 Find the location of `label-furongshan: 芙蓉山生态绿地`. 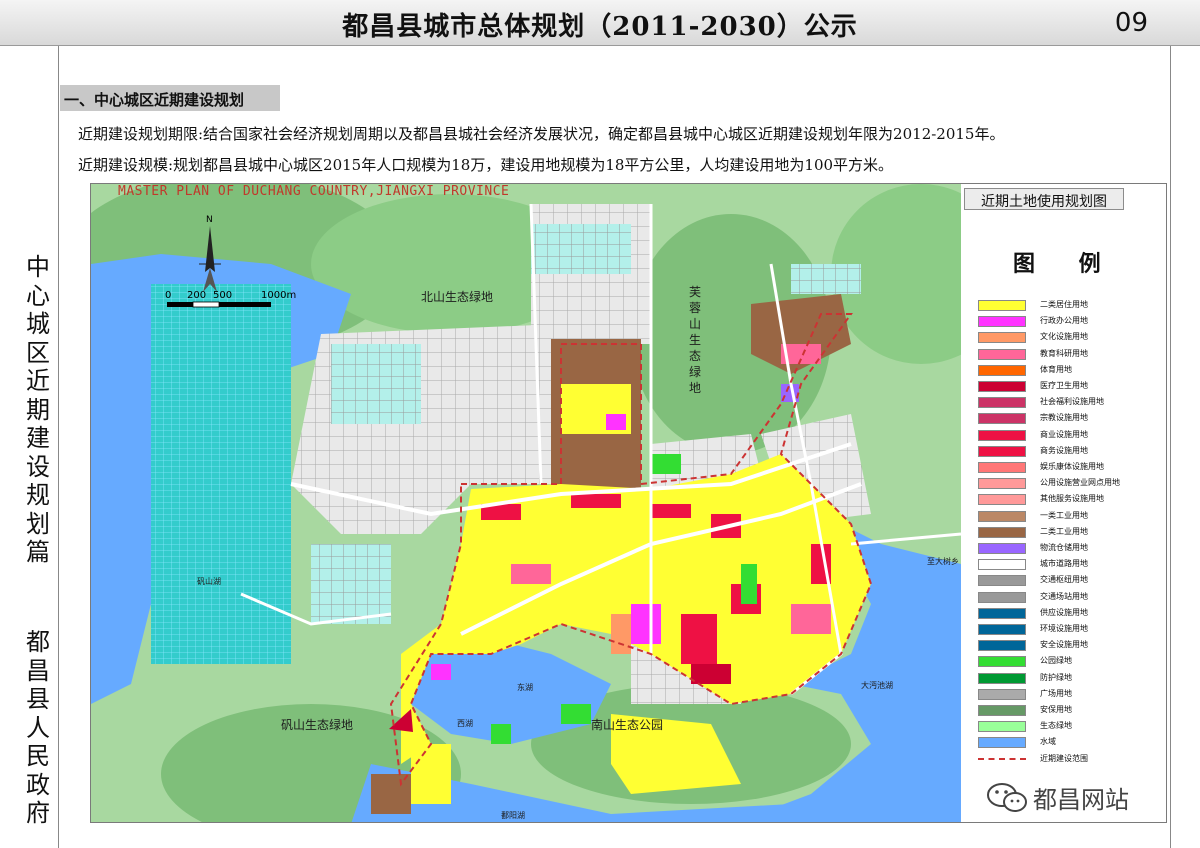

label-furongshan: 芙蓉山生态绿地 is located at coordinates (695, 340).